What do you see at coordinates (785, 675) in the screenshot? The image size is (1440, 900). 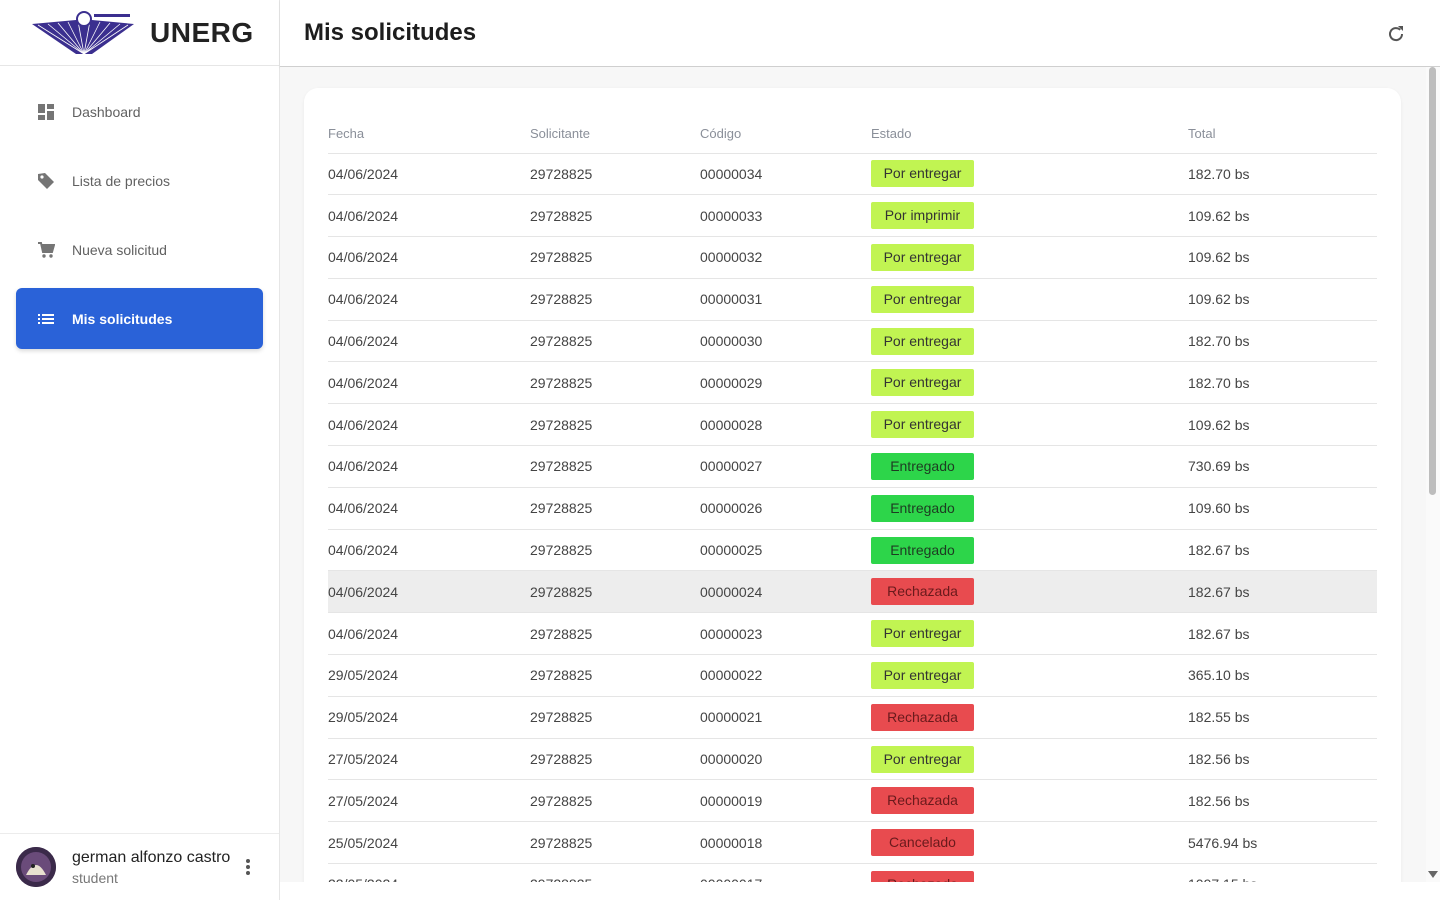 I see `cell-codigo: 00000022` at bounding box center [785, 675].